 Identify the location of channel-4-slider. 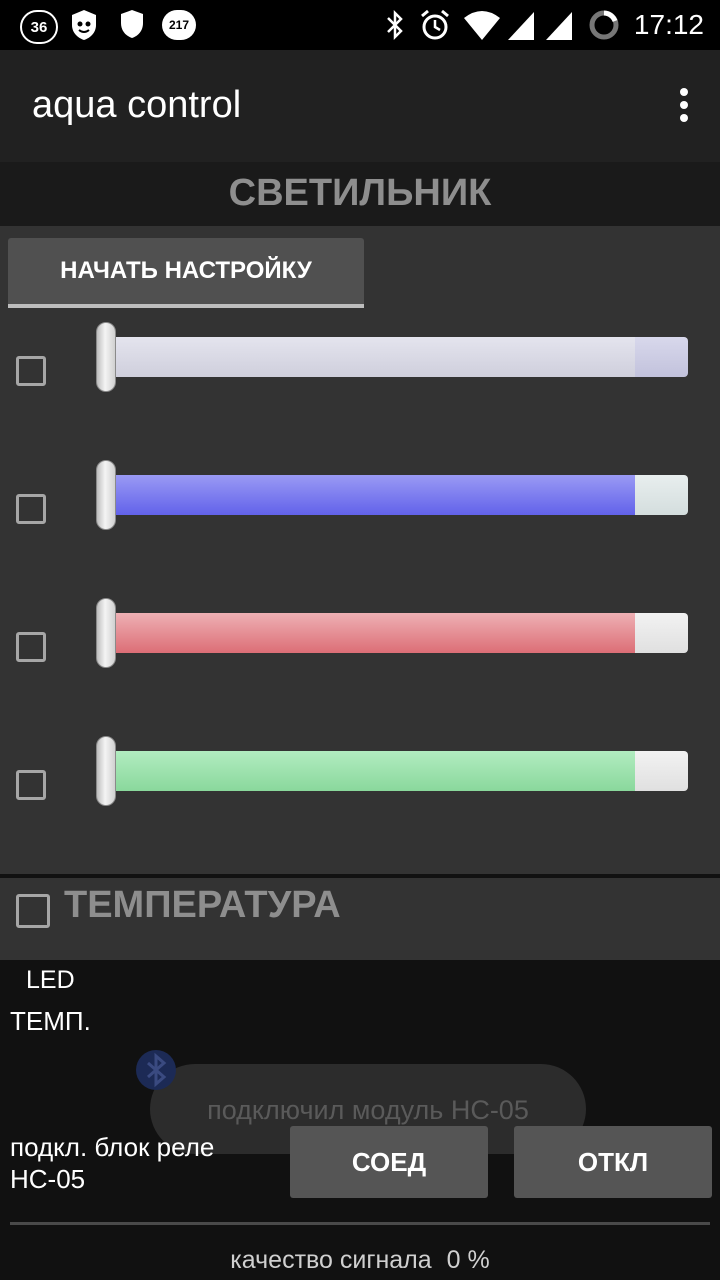
(399, 771).